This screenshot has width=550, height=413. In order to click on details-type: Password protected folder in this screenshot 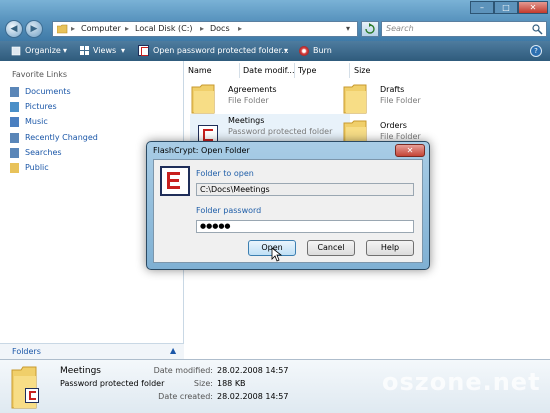, I will do `click(112, 383)`.